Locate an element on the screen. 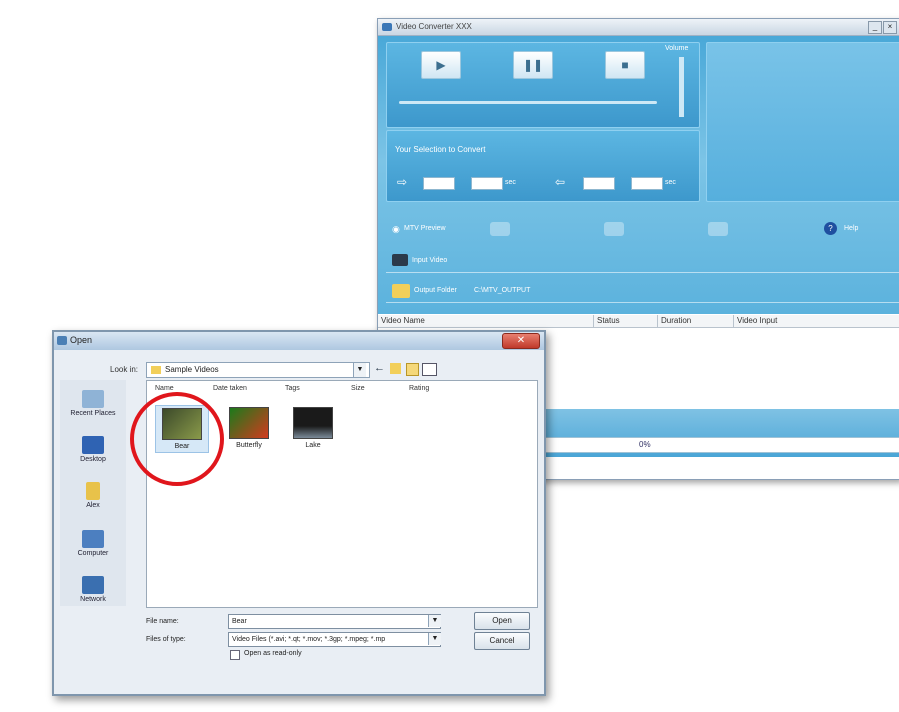 The image size is (899, 712). cancel-button: Cancel is located at coordinates (502, 641).